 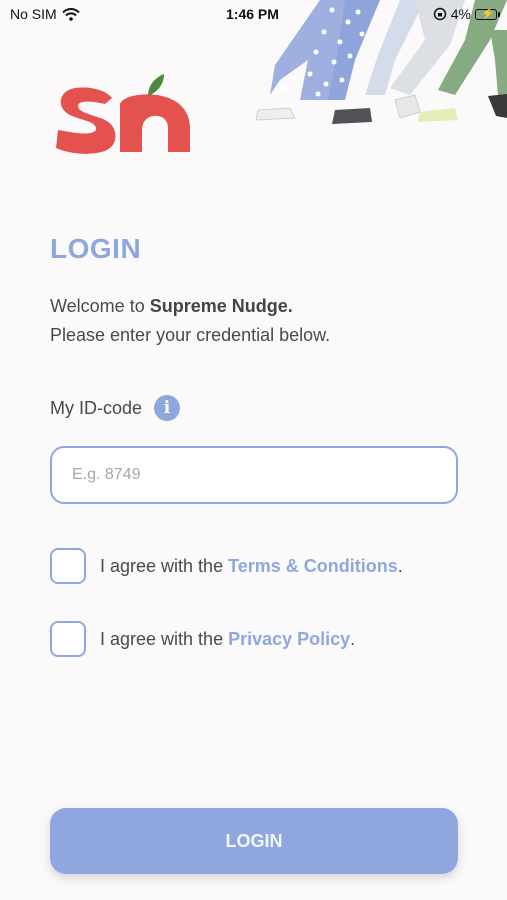 I want to click on id-code-label: My ID-code, so click(x=96, y=407).